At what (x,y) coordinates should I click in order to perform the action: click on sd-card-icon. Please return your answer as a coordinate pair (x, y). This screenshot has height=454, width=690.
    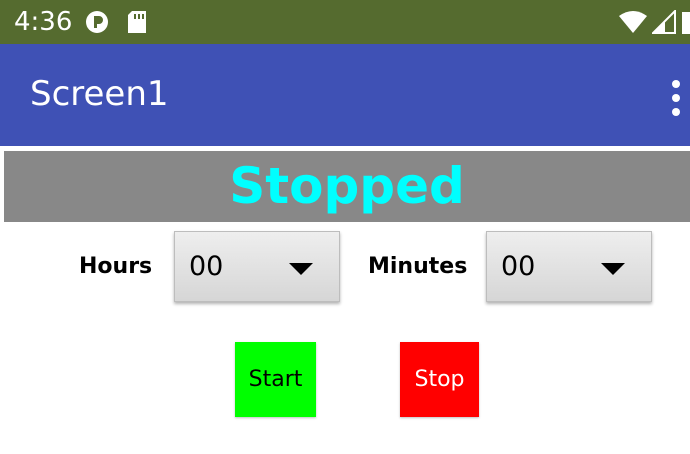
    Looking at the image, I should click on (137, 22).